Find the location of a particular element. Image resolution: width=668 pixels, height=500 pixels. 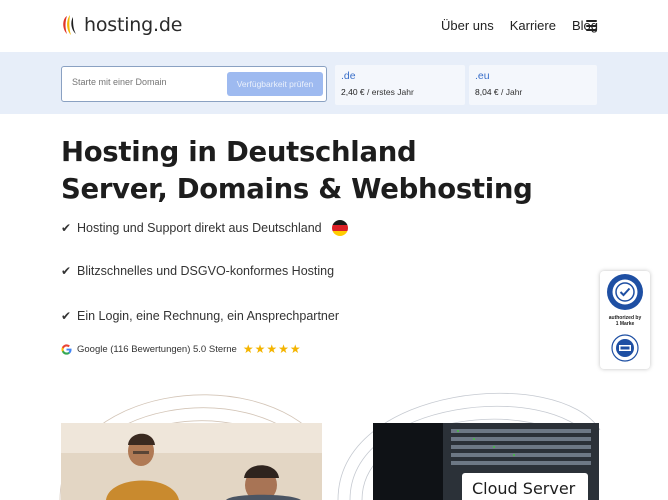

page-title-line-2: Server, Domains & Webhosting is located at coordinates (297, 189).